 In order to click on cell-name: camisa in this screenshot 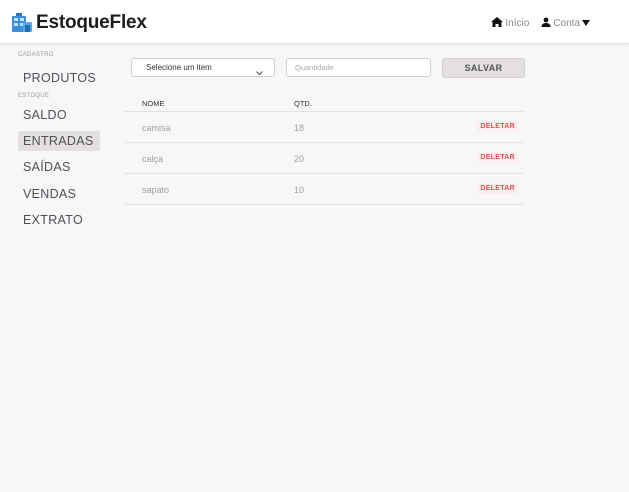, I will do `click(156, 128)`.